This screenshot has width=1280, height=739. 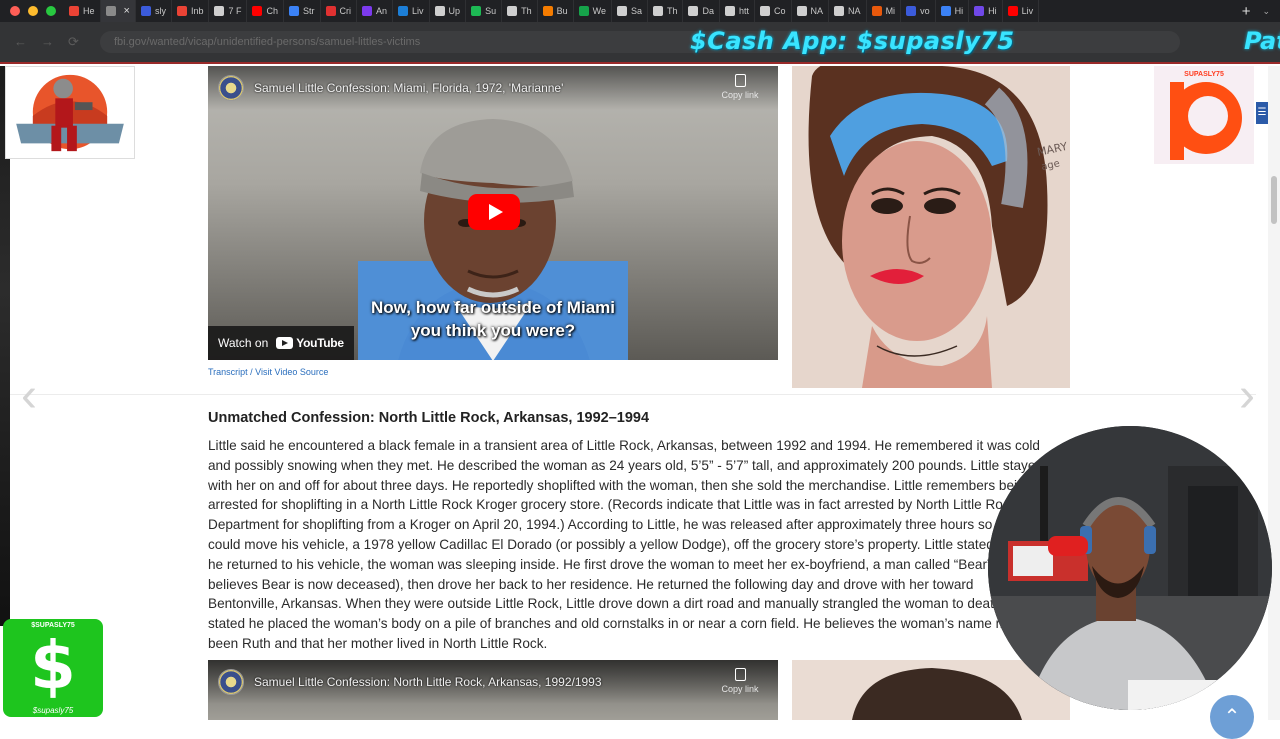 What do you see at coordinates (309, 11) in the screenshot?
I see `browser-tab-label: Str` at bounding box center [309, 11].